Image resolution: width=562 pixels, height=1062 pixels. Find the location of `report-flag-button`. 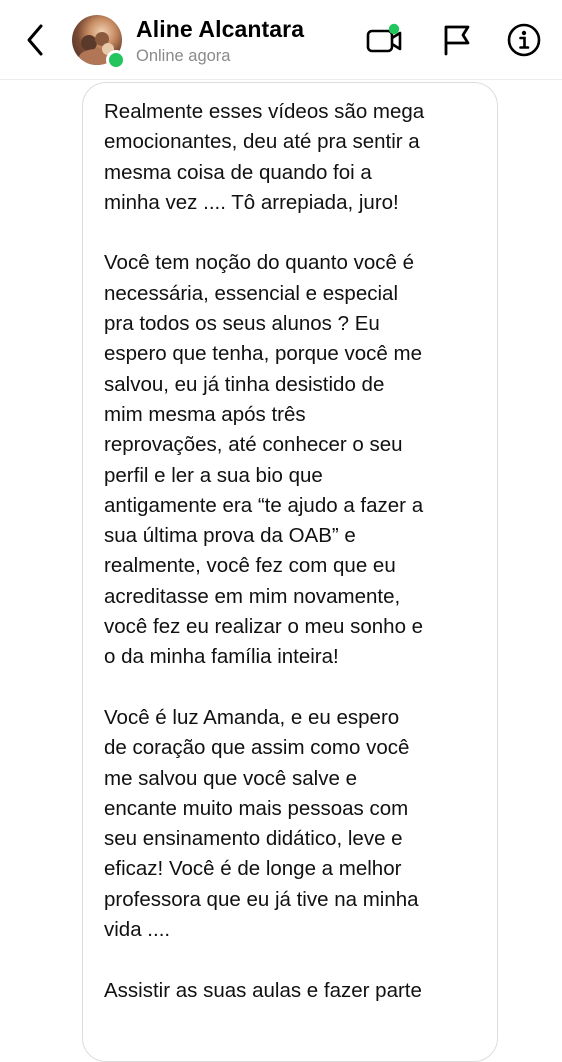

report-flag-button is located at coordinates (456, 40).